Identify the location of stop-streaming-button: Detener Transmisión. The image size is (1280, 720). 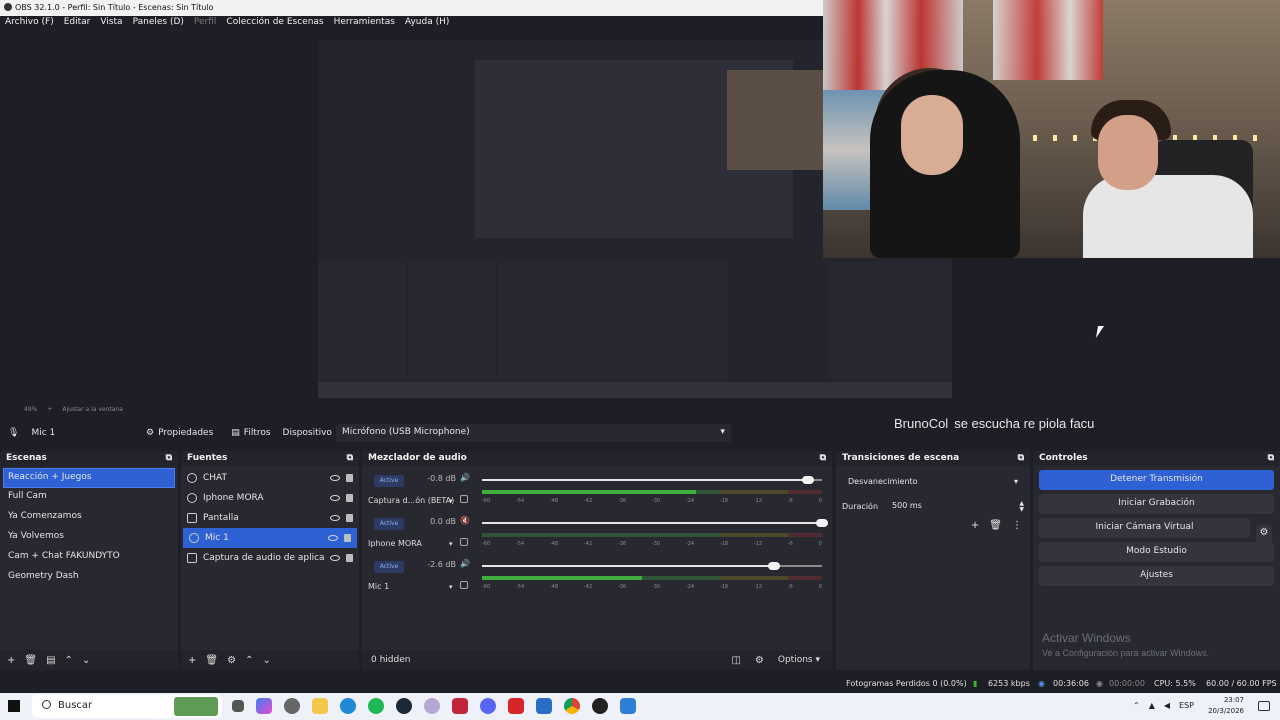
(1156, 480).